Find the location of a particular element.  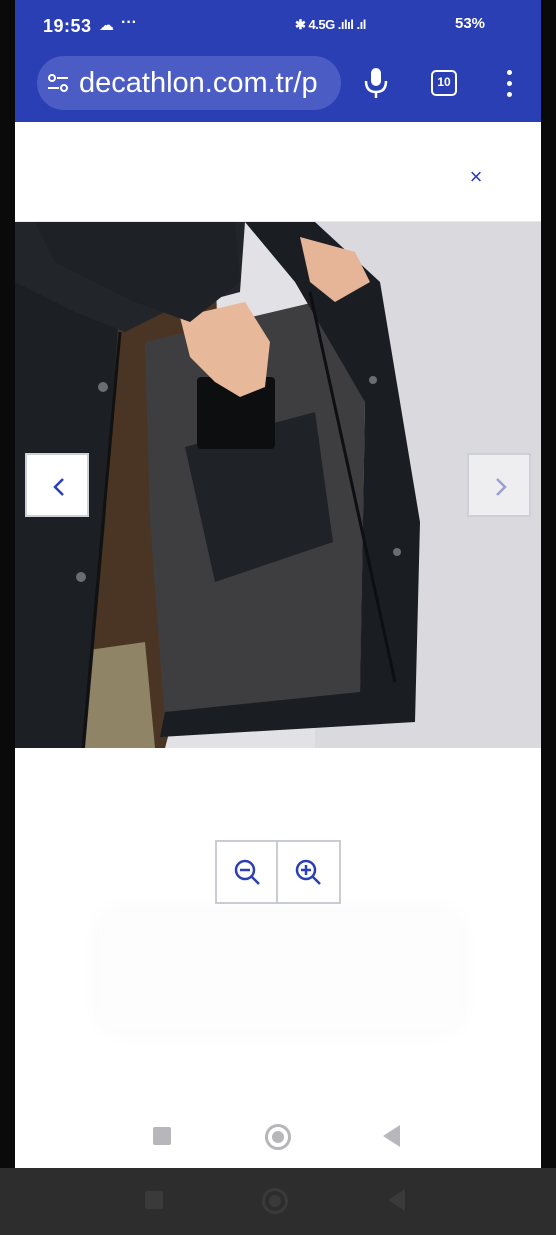

close-icon: × is located at coordinates (476, 177).